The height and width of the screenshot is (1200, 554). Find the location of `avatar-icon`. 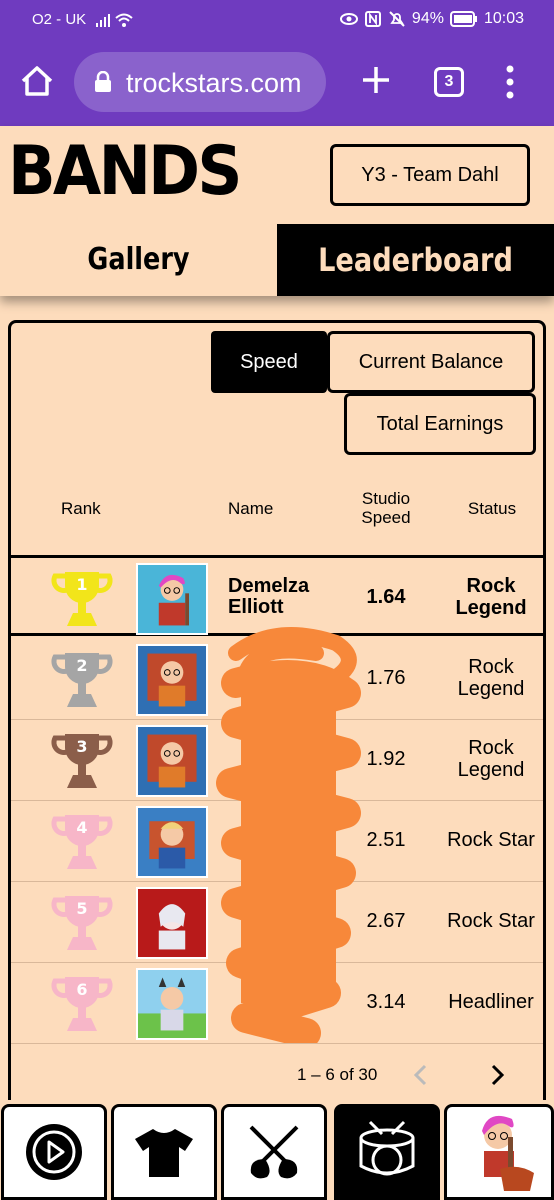

avatar-icon is located at coordinates (508, 1153).